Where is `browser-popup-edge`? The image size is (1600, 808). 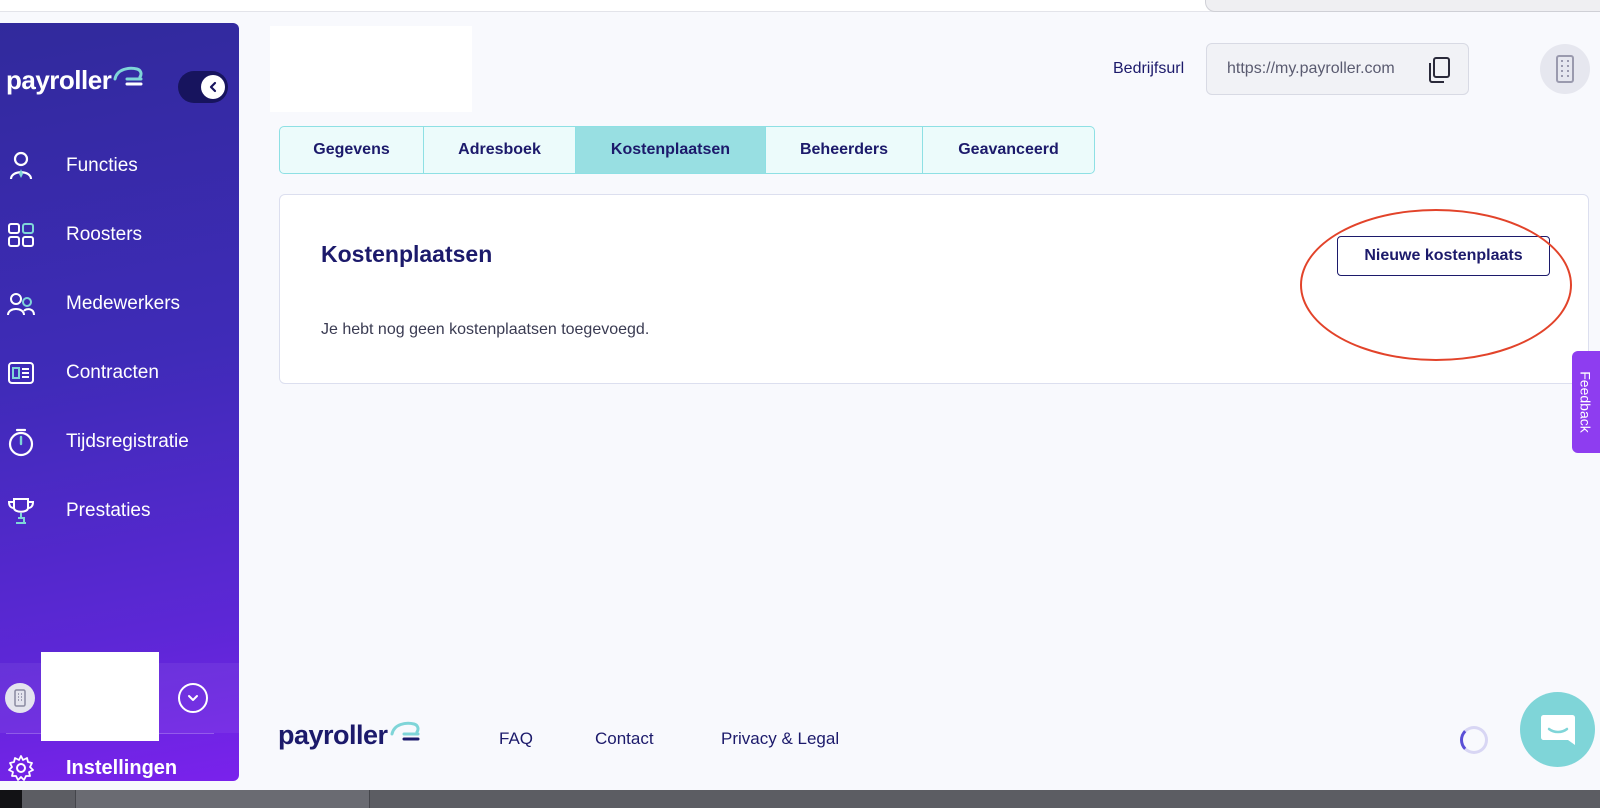 browser-popup-edge is located at coordinates (1402, 6).